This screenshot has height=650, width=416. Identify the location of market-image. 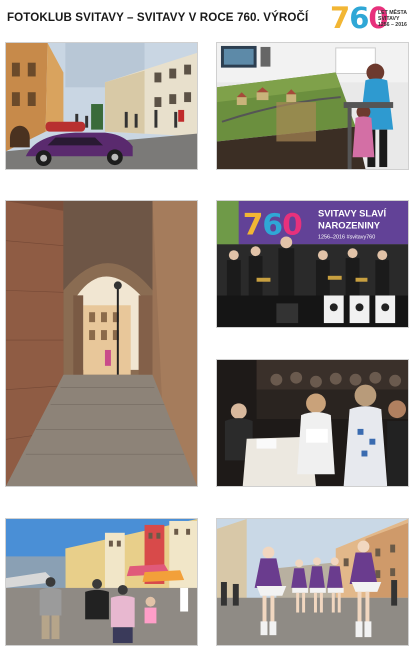
(101, 582).